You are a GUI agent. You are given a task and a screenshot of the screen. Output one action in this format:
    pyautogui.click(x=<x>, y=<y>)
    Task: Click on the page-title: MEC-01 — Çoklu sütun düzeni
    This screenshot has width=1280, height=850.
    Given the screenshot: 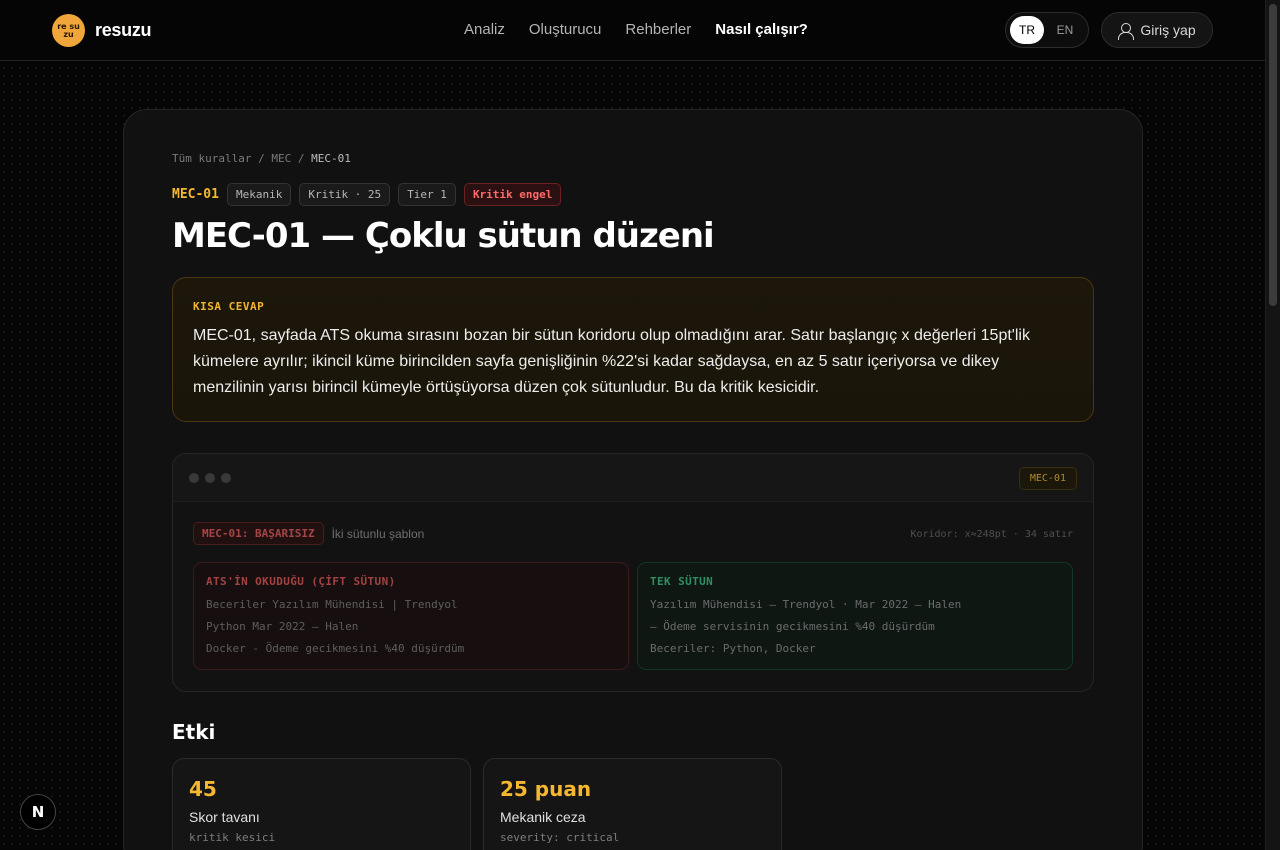 What is the action you would take?
    pyautogui.click(x=443, y=236)
    